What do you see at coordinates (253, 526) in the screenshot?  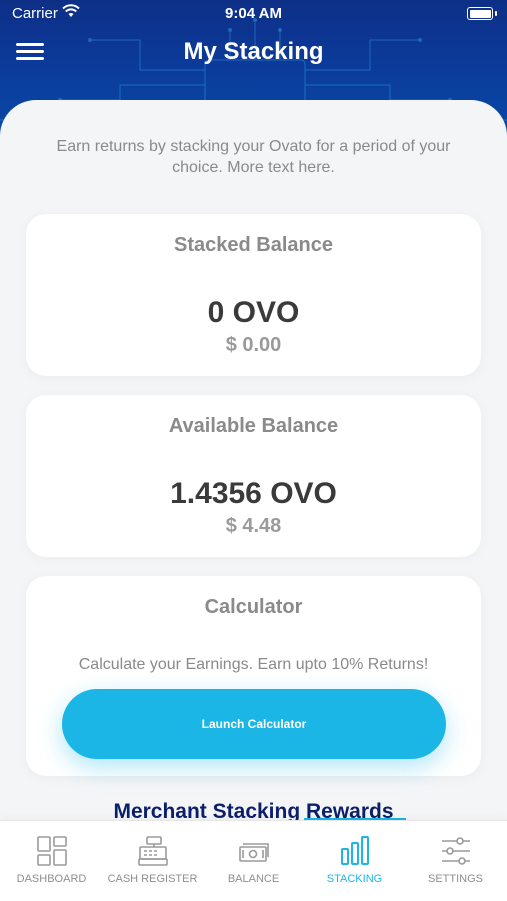 I see `available-balance-usd: $ 4.48` at bounding box center [253, 526].